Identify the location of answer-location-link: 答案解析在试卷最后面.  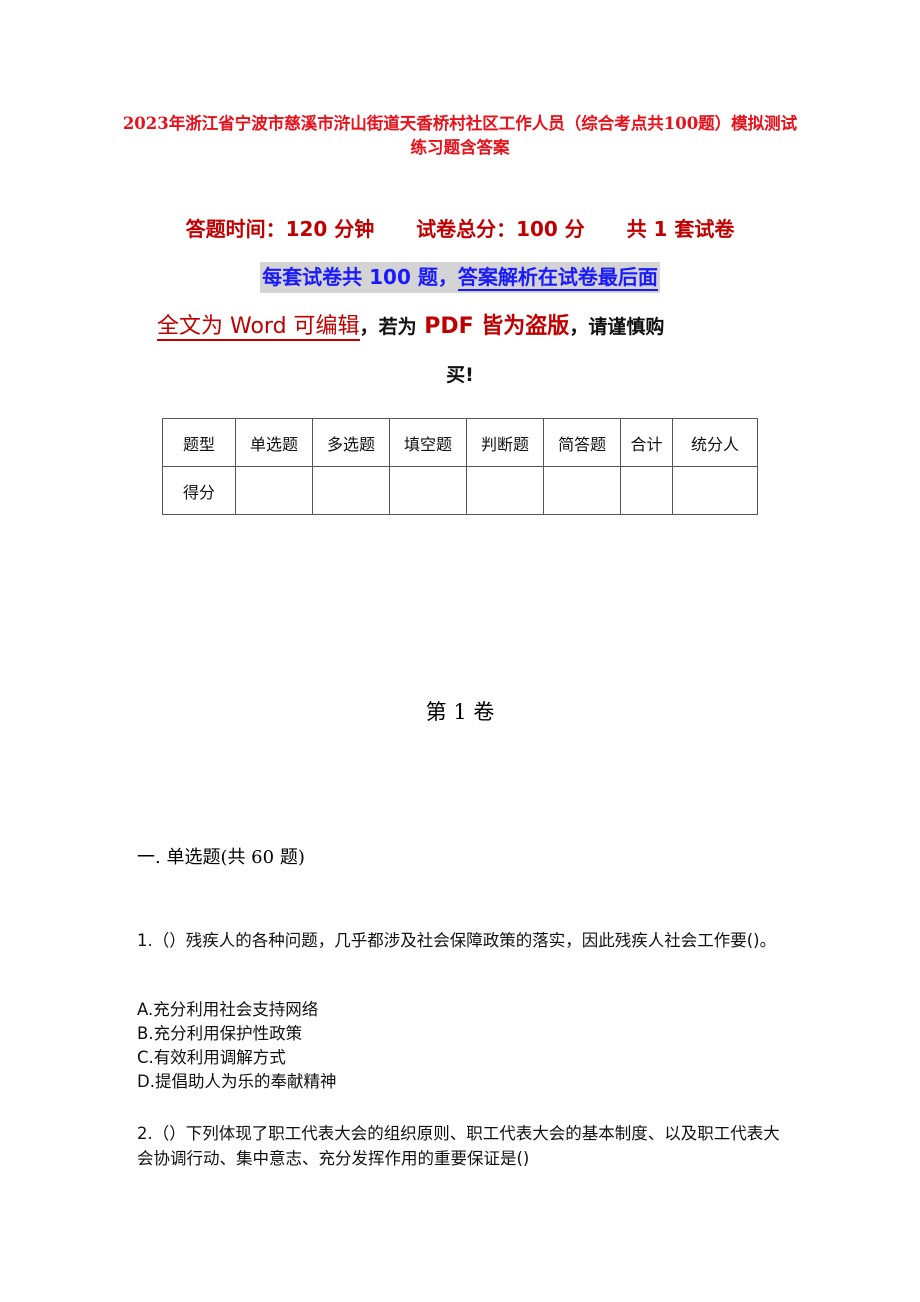
(557, 278).